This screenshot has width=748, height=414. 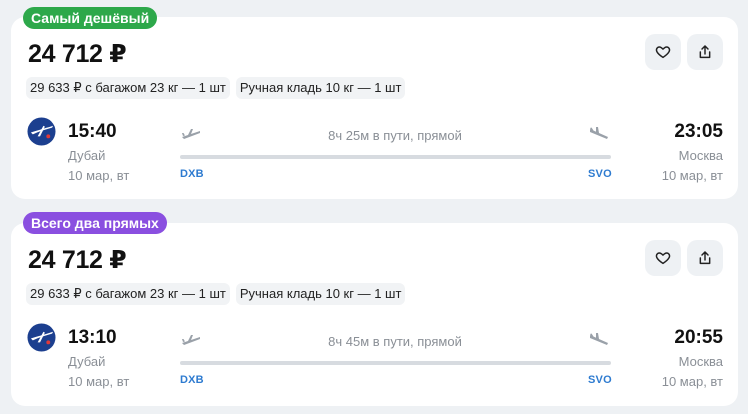 What do you see at coordinates (92, 131) in the screenshot?
I see `departure-time: 15:40` at bounding box center [92, 131].